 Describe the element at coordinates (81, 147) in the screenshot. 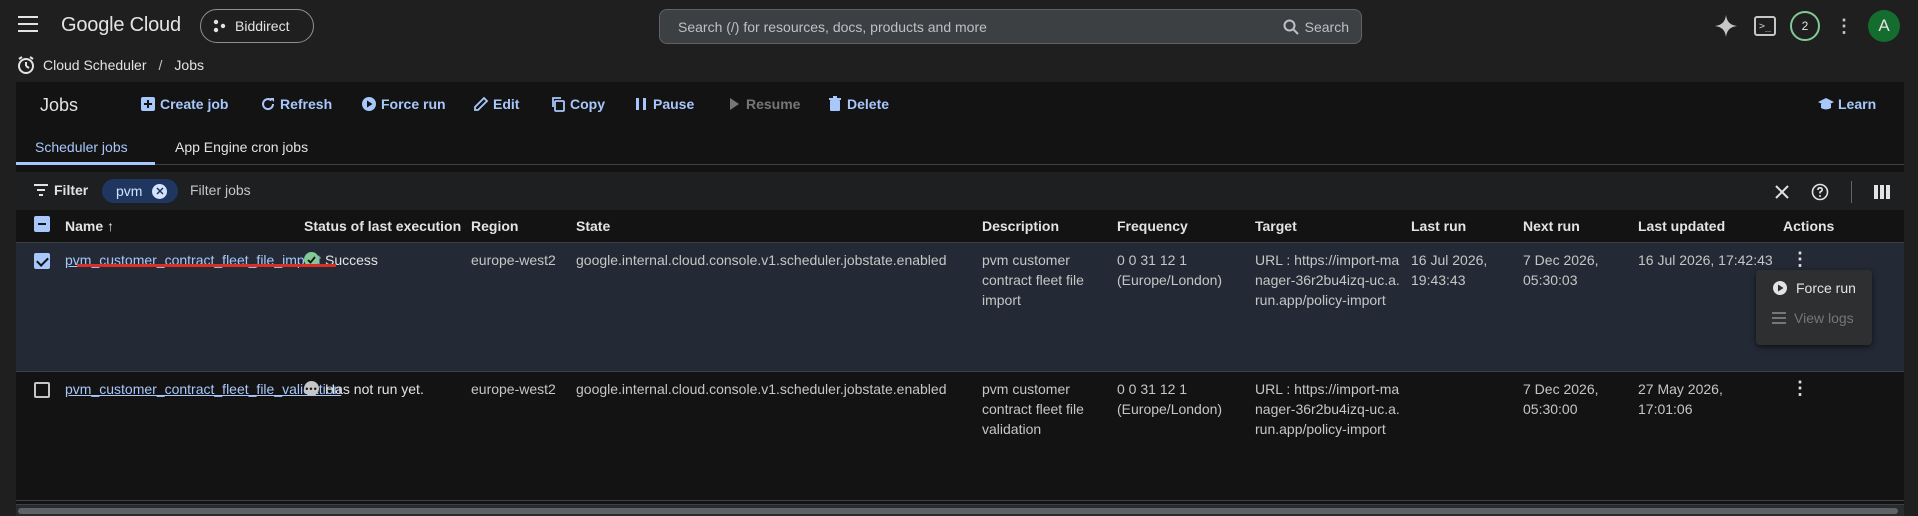

I see `tab-scheduler-jobs: Scheduler jobs` at that location.